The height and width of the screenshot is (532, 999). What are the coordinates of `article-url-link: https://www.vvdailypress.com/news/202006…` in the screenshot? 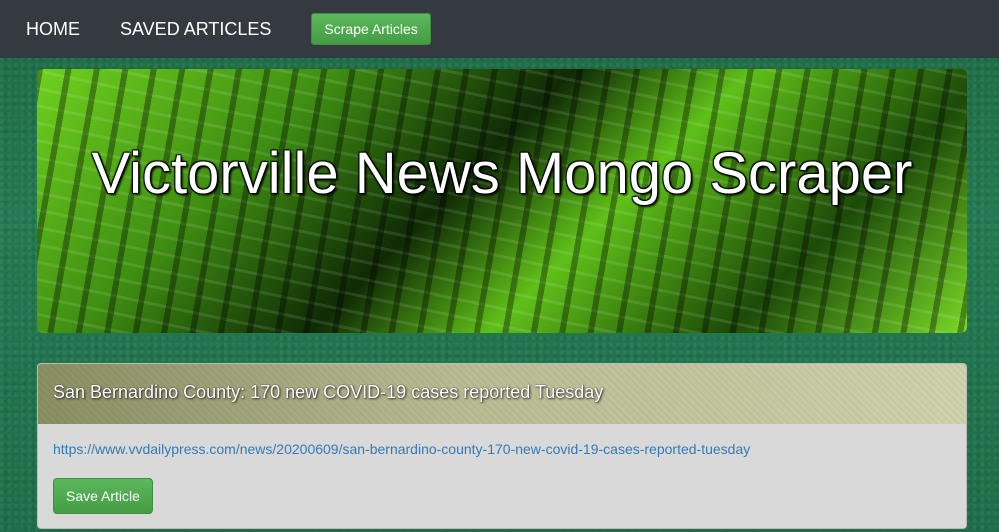 It's located at (502, 449).